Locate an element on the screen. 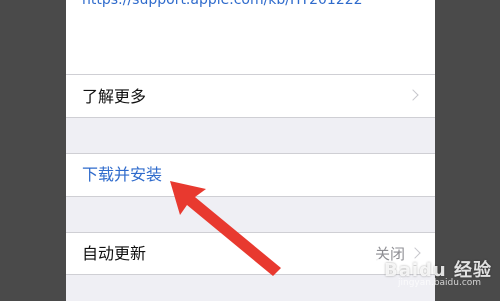 The width and height of the screenshot is (500, 301). support-link: https://support.apple.com/kb/HT201222 is located at coordinates (222, 4).